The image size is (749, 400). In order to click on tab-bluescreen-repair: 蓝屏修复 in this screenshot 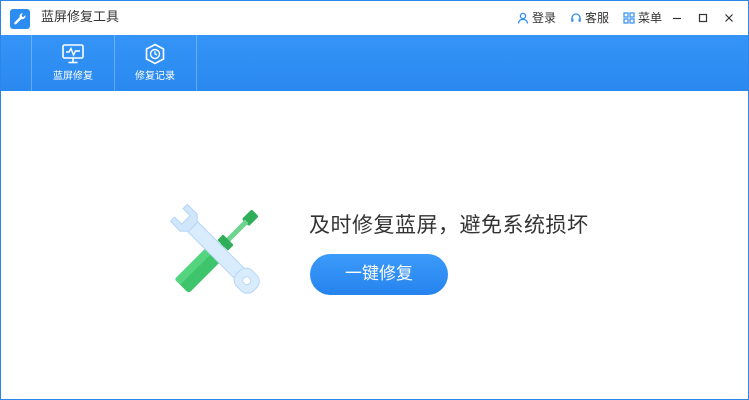, I will do `click(73, 63)`.